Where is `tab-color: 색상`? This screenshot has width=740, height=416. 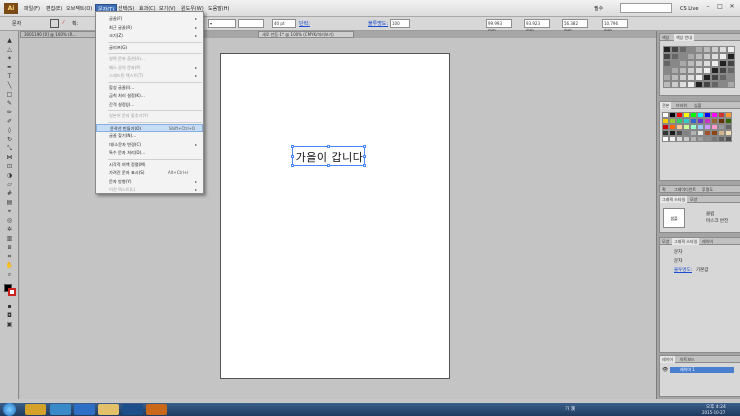
tab-color: 색상 is located at coordinates (665, 37).